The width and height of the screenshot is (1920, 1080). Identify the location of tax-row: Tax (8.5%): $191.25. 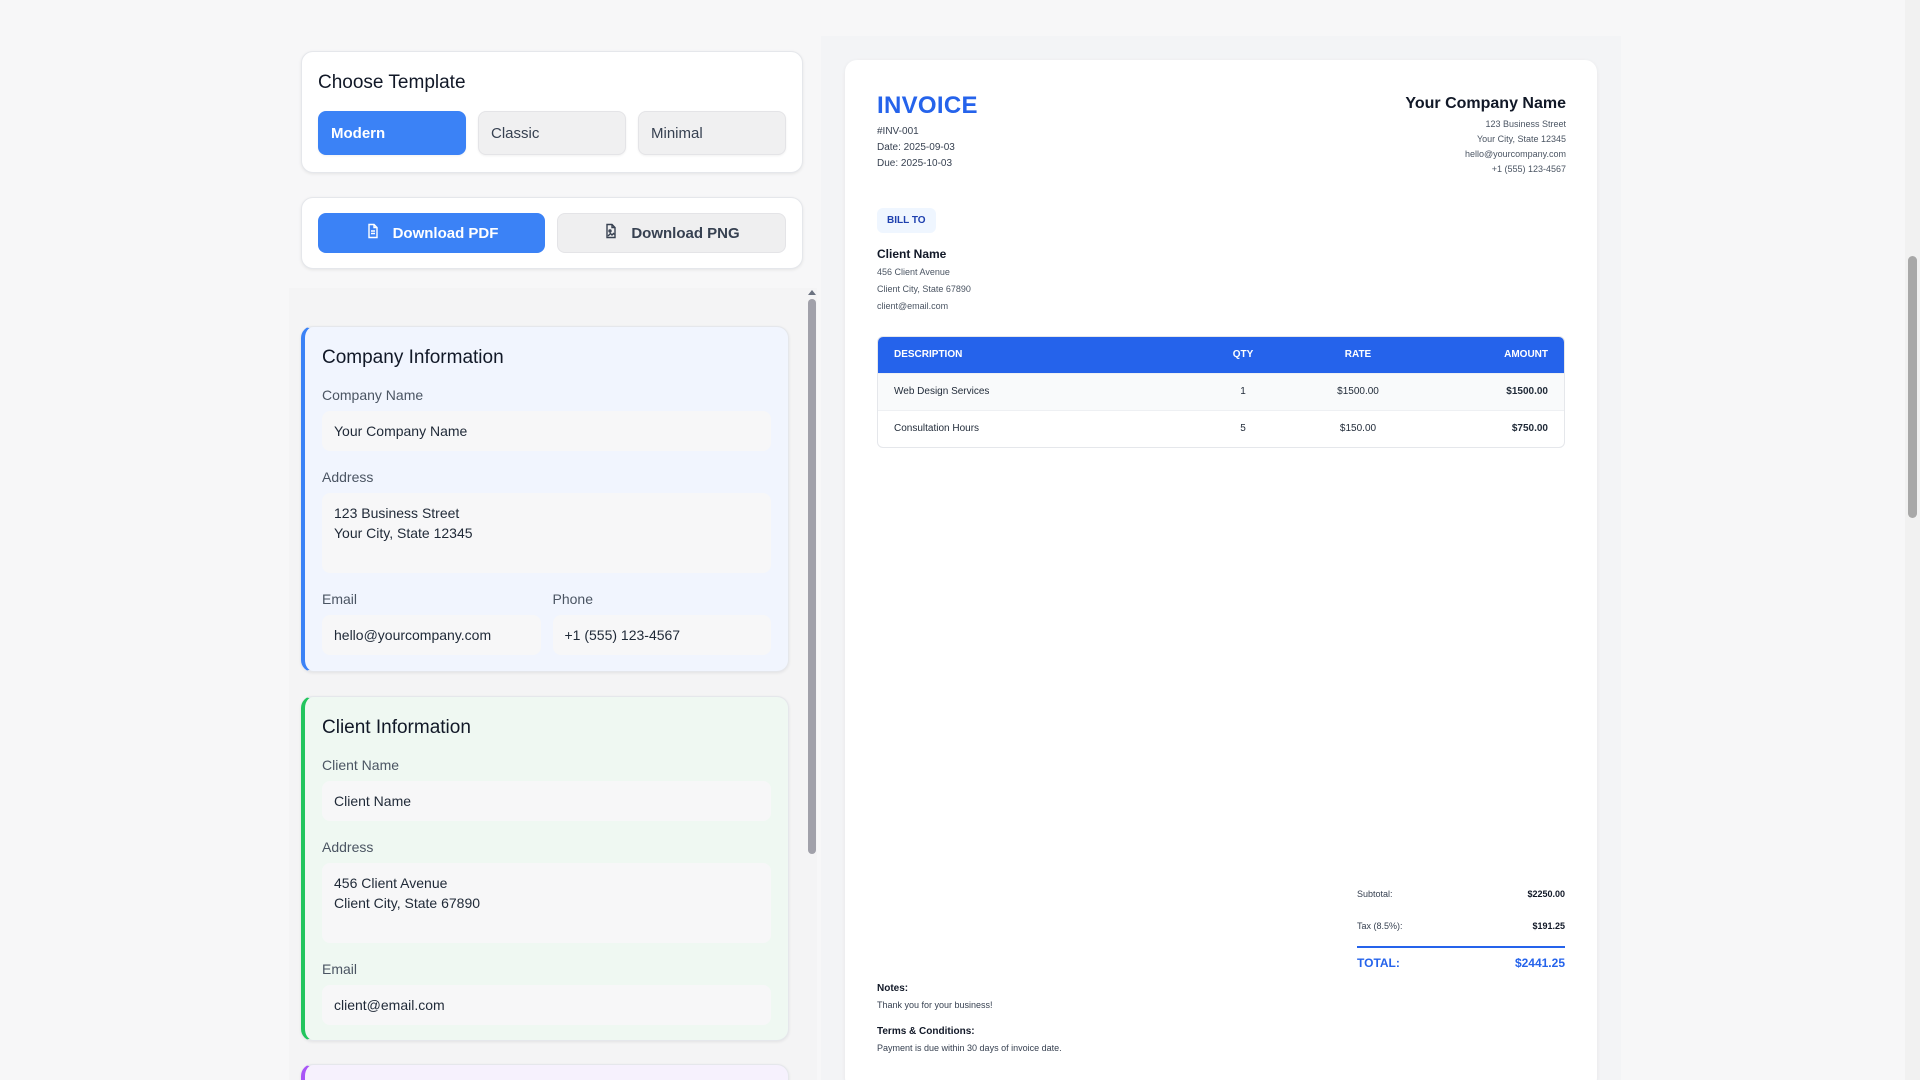
(1461, 926).